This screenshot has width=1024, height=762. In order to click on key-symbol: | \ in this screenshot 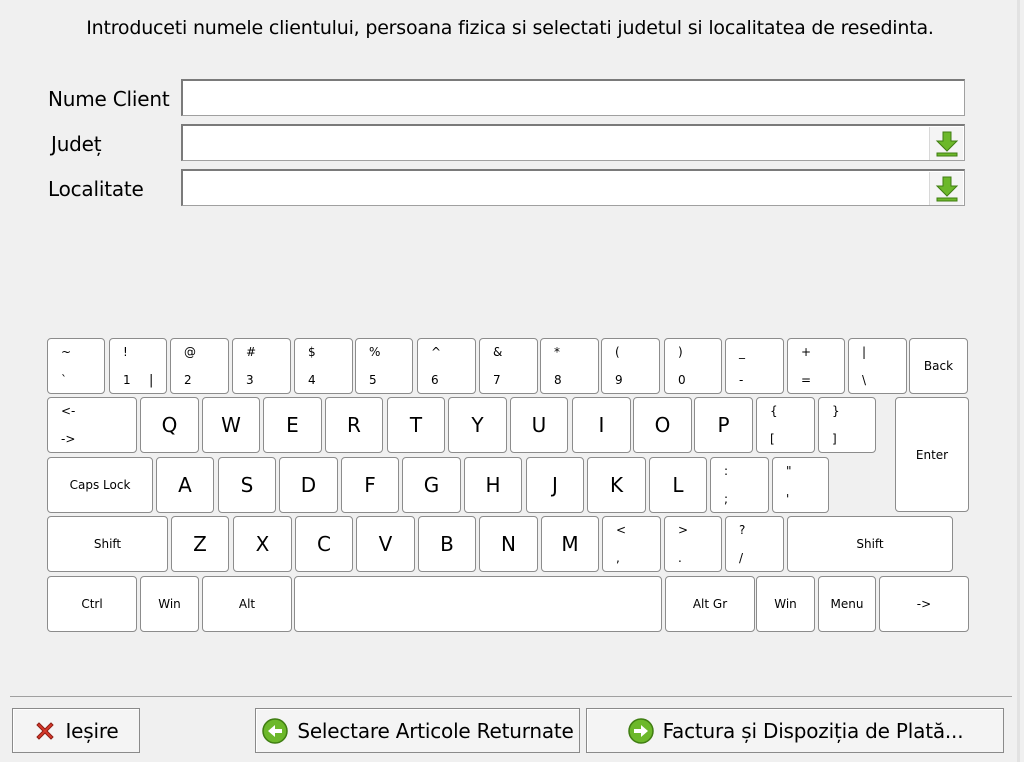, I will do `click(877, 366)`.